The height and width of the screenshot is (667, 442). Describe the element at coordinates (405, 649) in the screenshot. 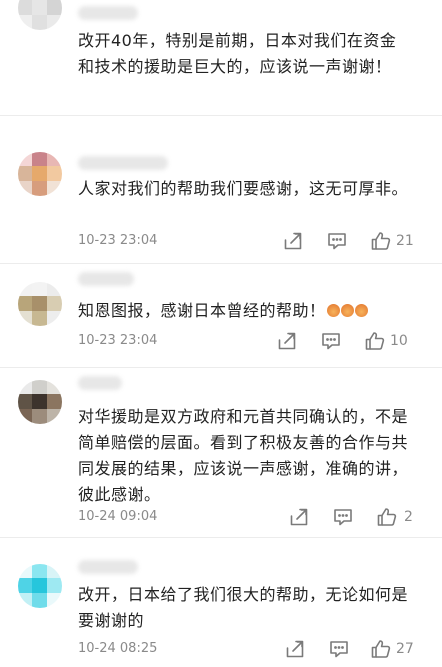

I see `like-count: 27` at that location.